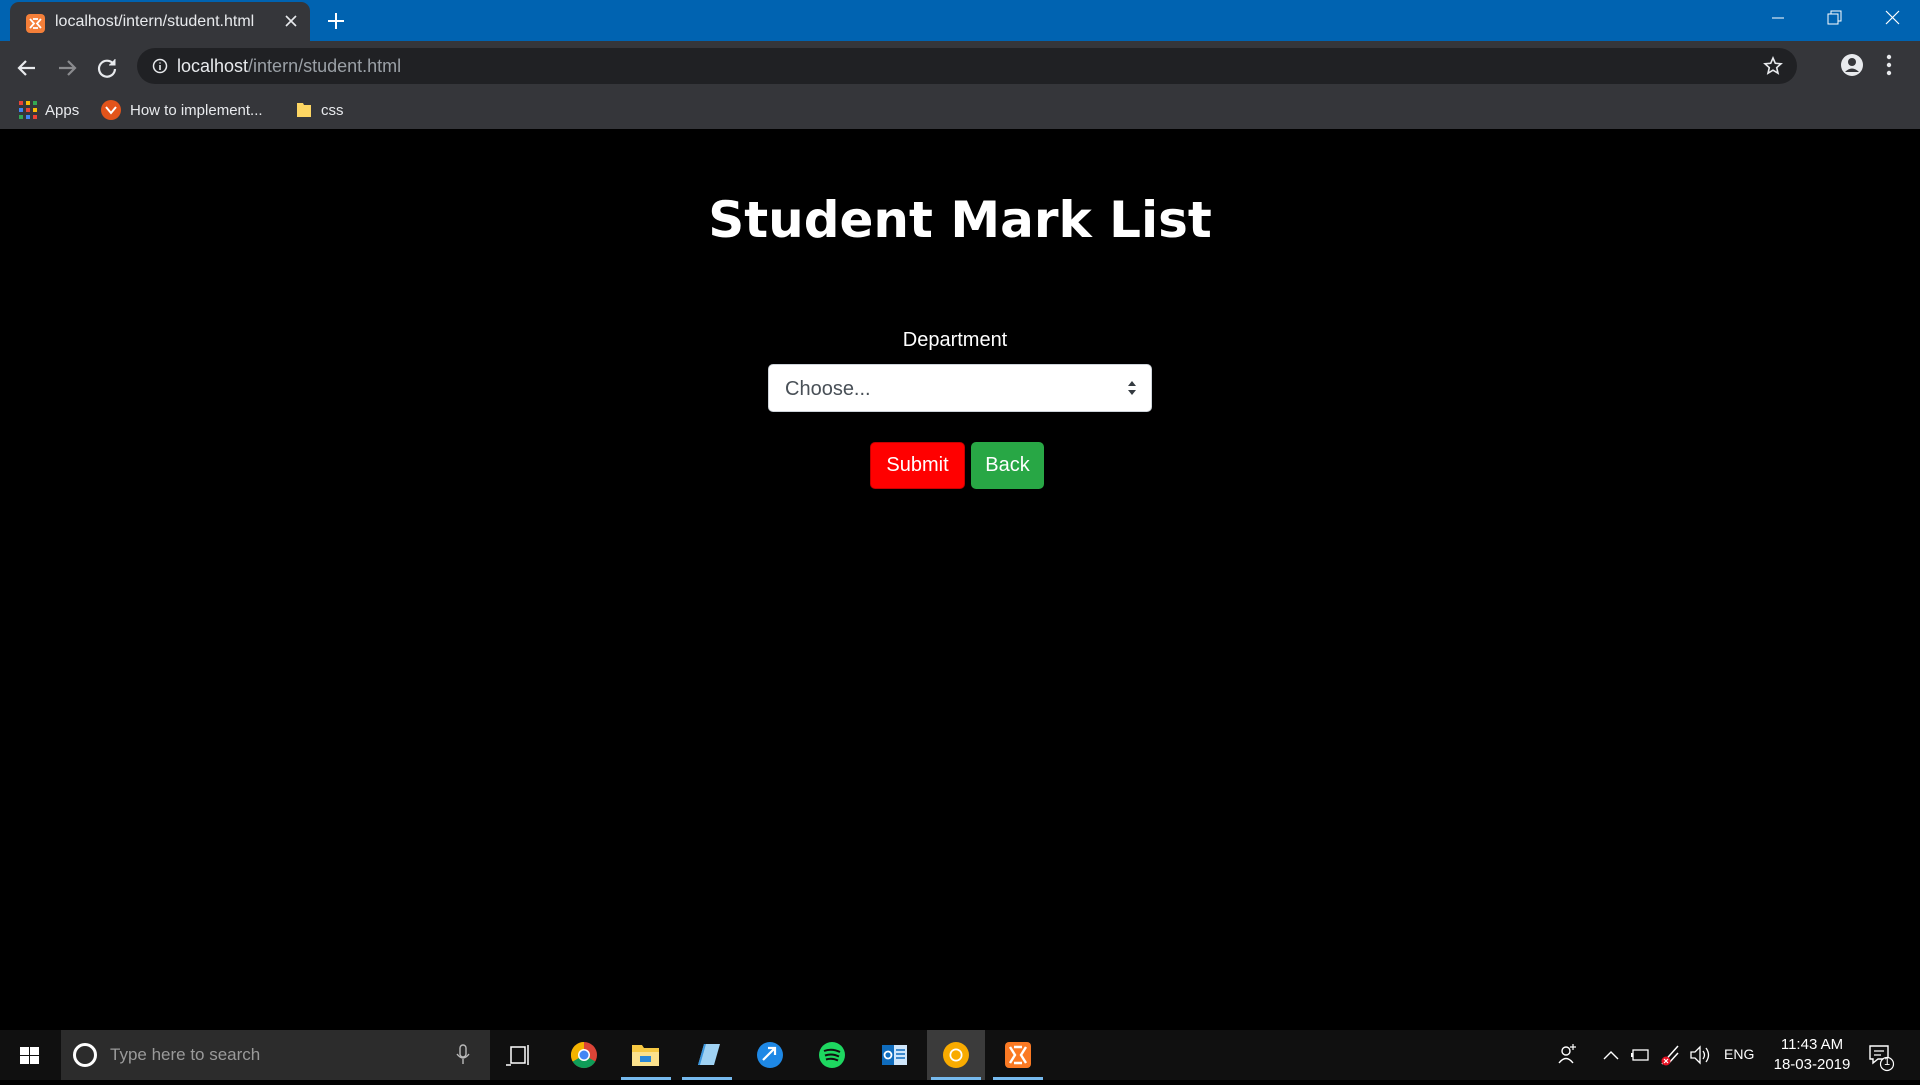 The image size is (1920, 1085). What do you see at coordinates (111, 110) in the screenshot?
I see `site-favicon-icon` at bounding box center [111, 110].